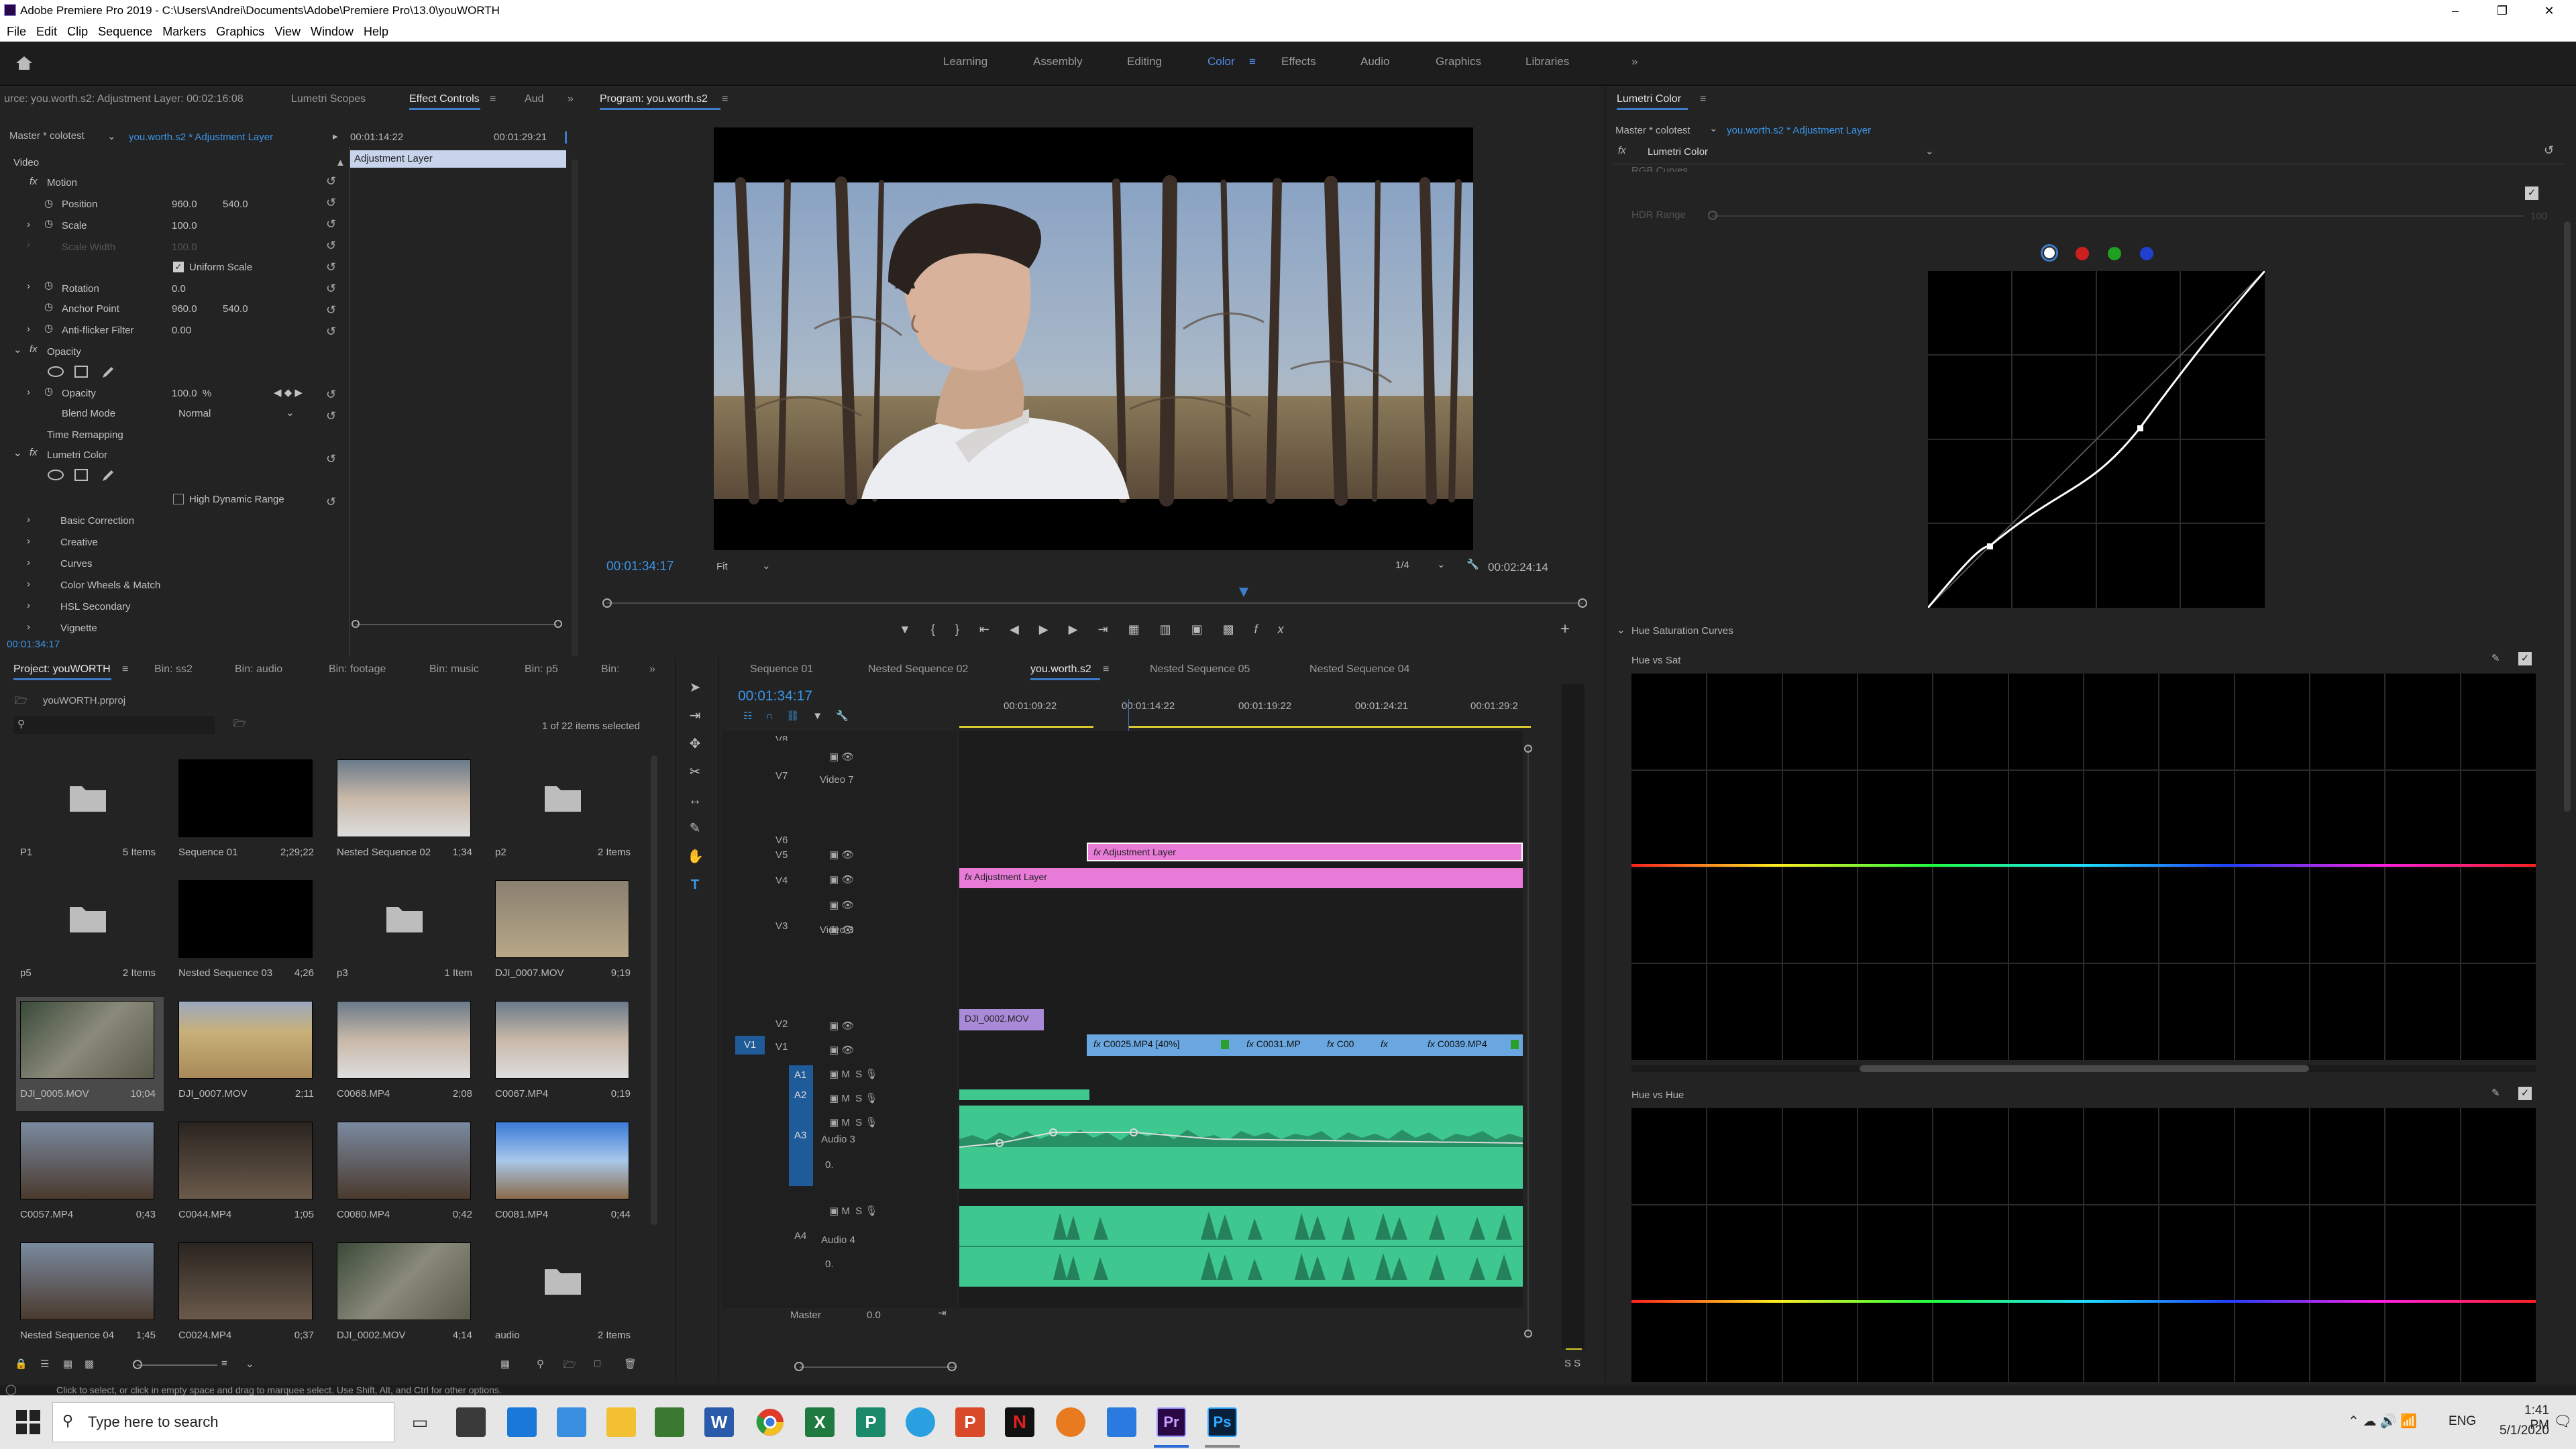 The height and width of the screenshot is (1449, 2576). Describe the element at coordinates (571, 1422) in the screenshot. I see `steam-icon` at that location.